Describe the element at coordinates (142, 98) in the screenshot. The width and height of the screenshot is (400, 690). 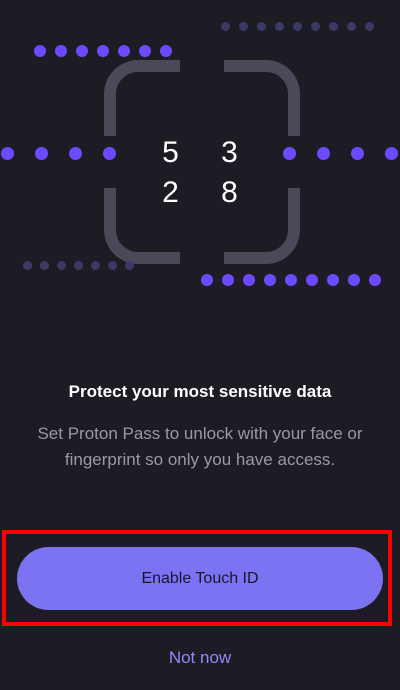
I see `frame-corner-top-left` at that location.